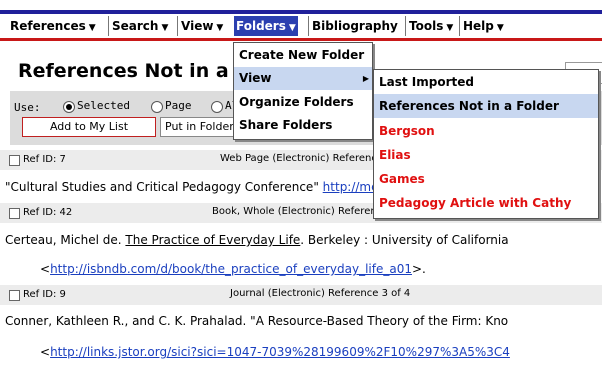 The image size is (602, 366). I want to click on submenu-item-last-imported: Last Imported, so click(486, 82).